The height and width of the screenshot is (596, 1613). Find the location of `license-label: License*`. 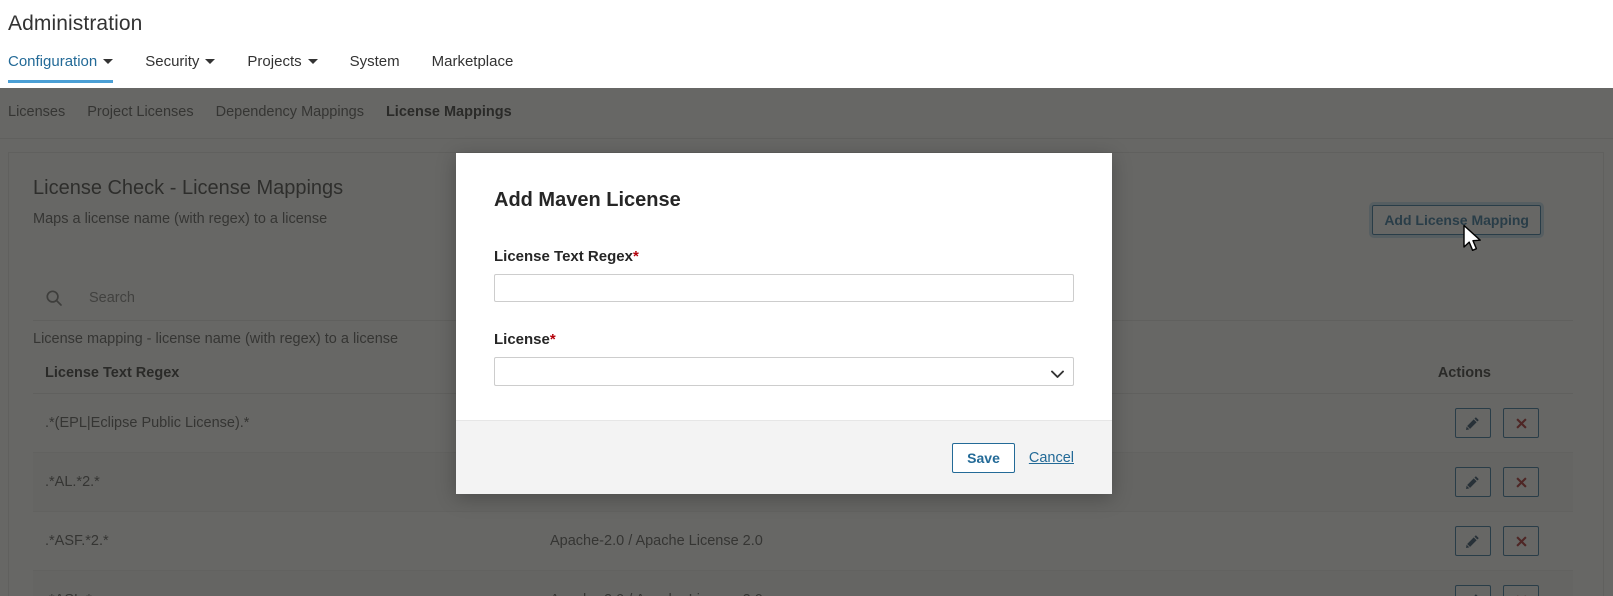

license-label: License* is located at coordinates (784, 339).